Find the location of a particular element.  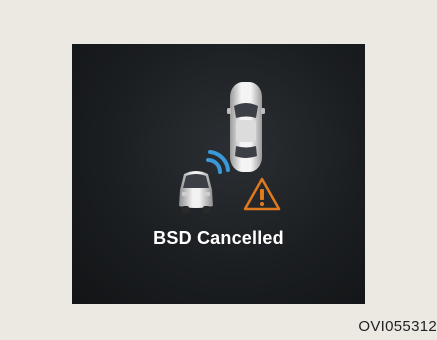

figure-code: OVI055312 is located at coordinates (397, 326).